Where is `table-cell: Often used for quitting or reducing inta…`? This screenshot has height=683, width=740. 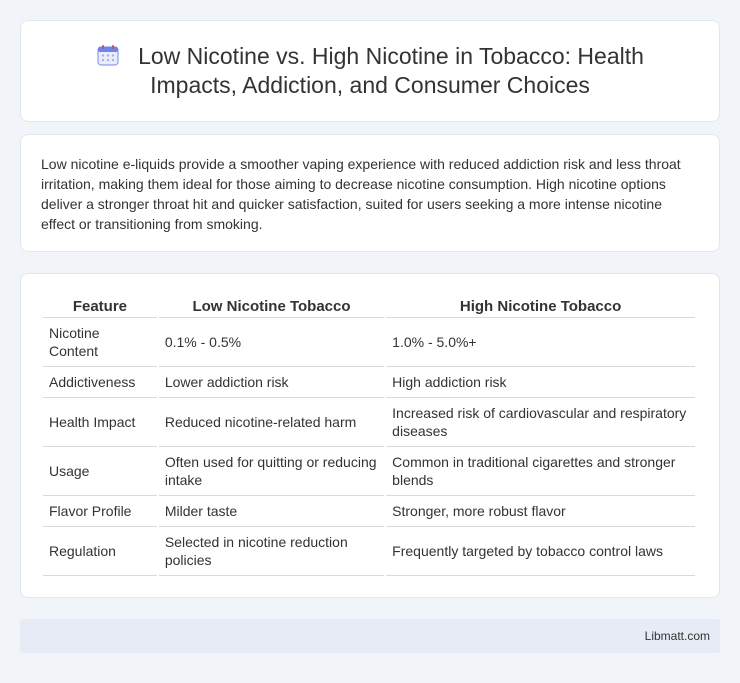
table-cell: Often used for quitting or reducing inta… is located at coordinates (271, 471).